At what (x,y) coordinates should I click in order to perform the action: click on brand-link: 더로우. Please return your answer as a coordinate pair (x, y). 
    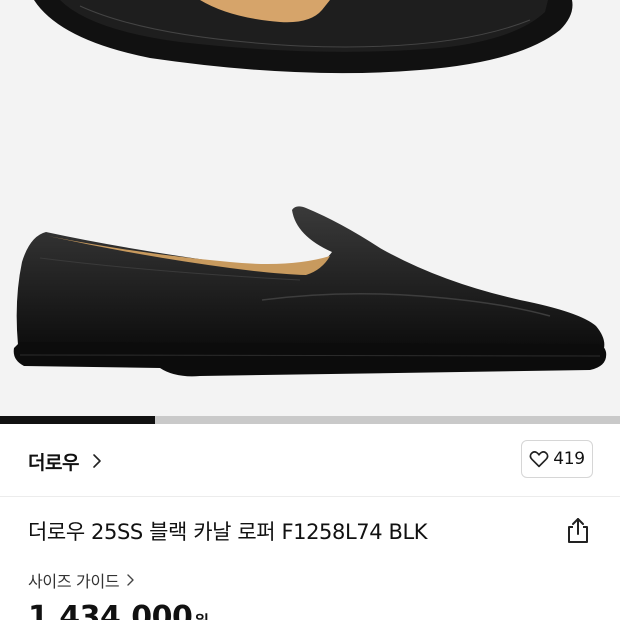
    Looking at the image, I should click on (66, 461).